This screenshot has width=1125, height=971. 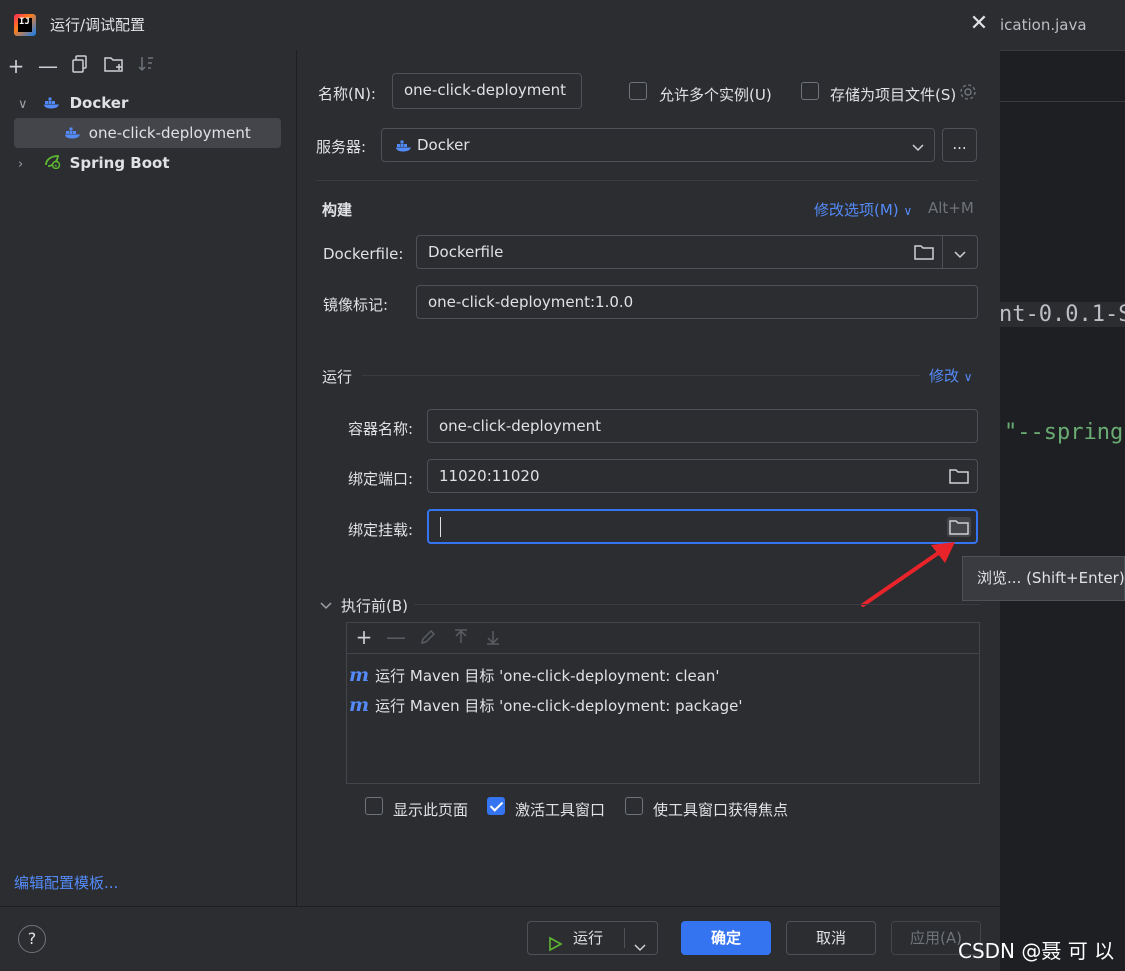 I want to click on store-as-file-label: 存储为项目文件(S), so click(x=893, y=95).